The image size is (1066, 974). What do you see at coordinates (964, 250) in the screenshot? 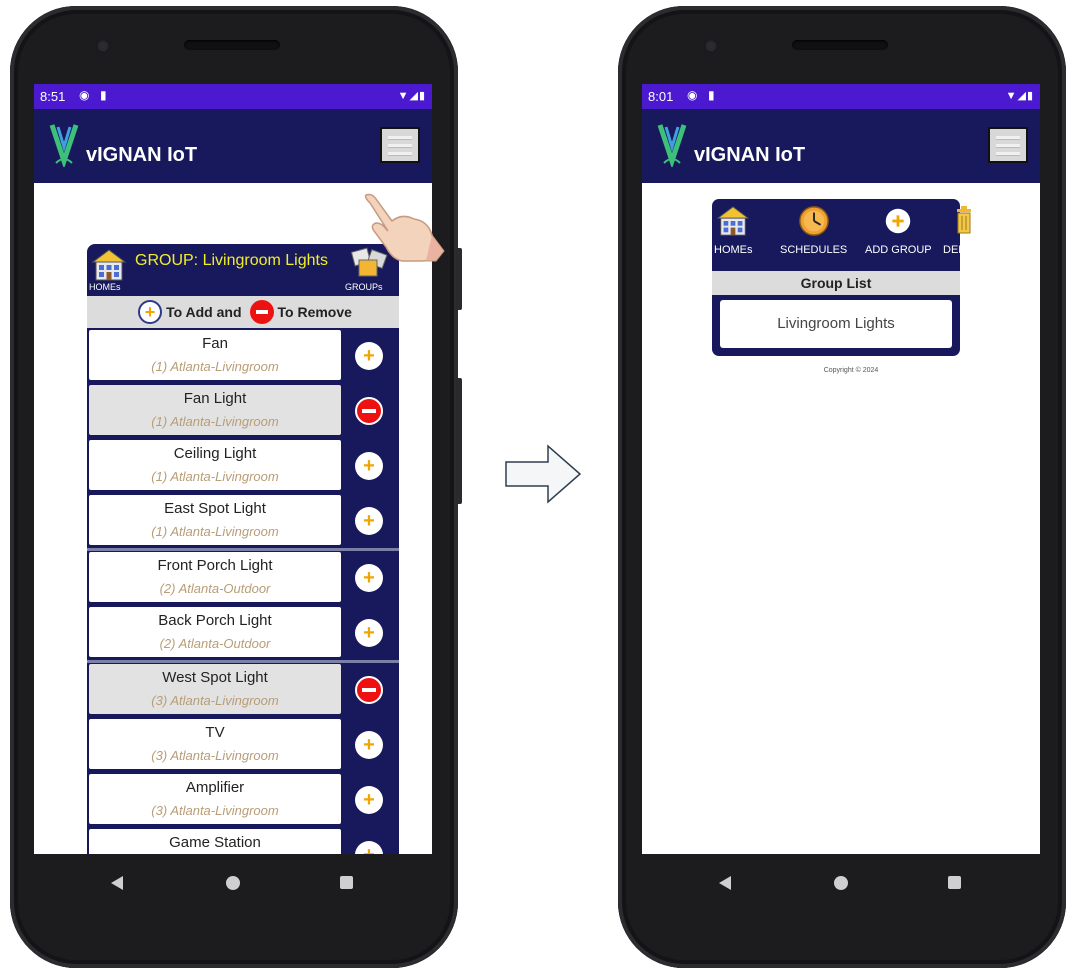
I see `delete-label: DELETE` at bounding box center [964, 250].